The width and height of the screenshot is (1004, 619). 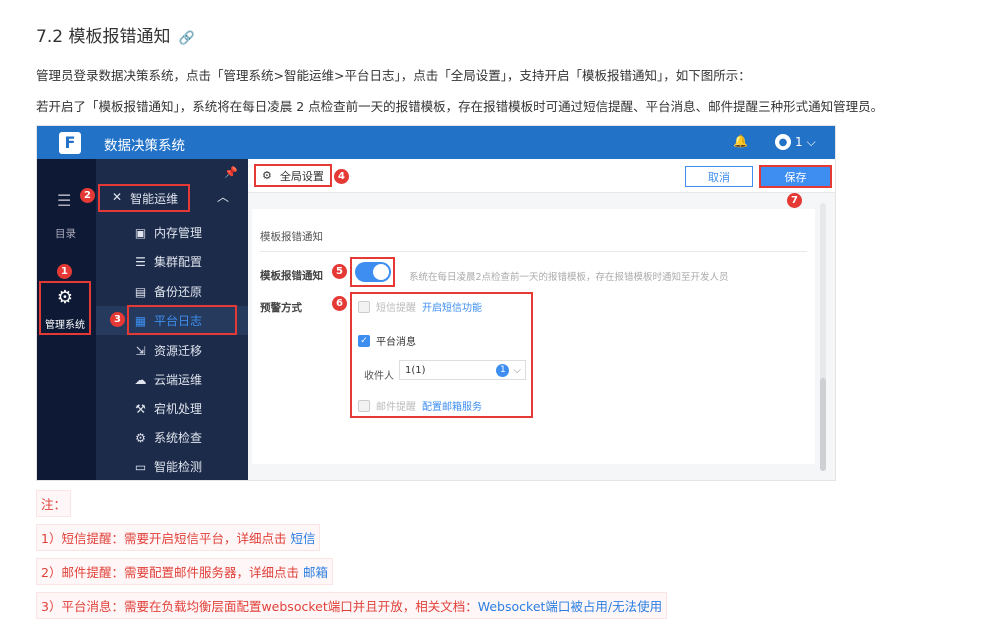 I want to click on nav-item-memory: ▣ 内存管理, so click(x=172, y=232).